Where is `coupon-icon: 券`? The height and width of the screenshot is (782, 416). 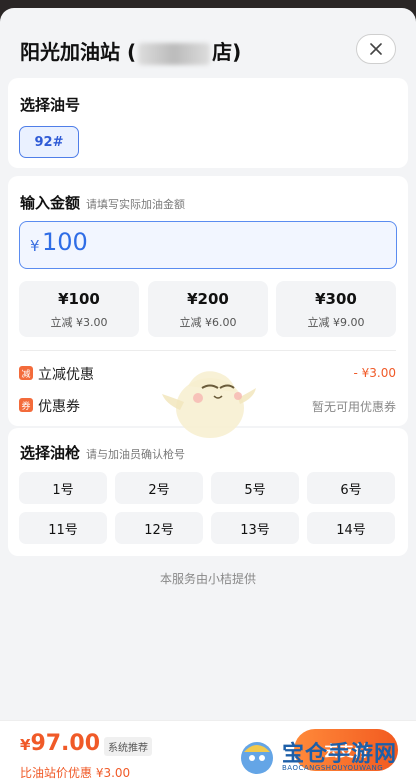
coupon-icon: 券 is located at coordinates (26, 405).